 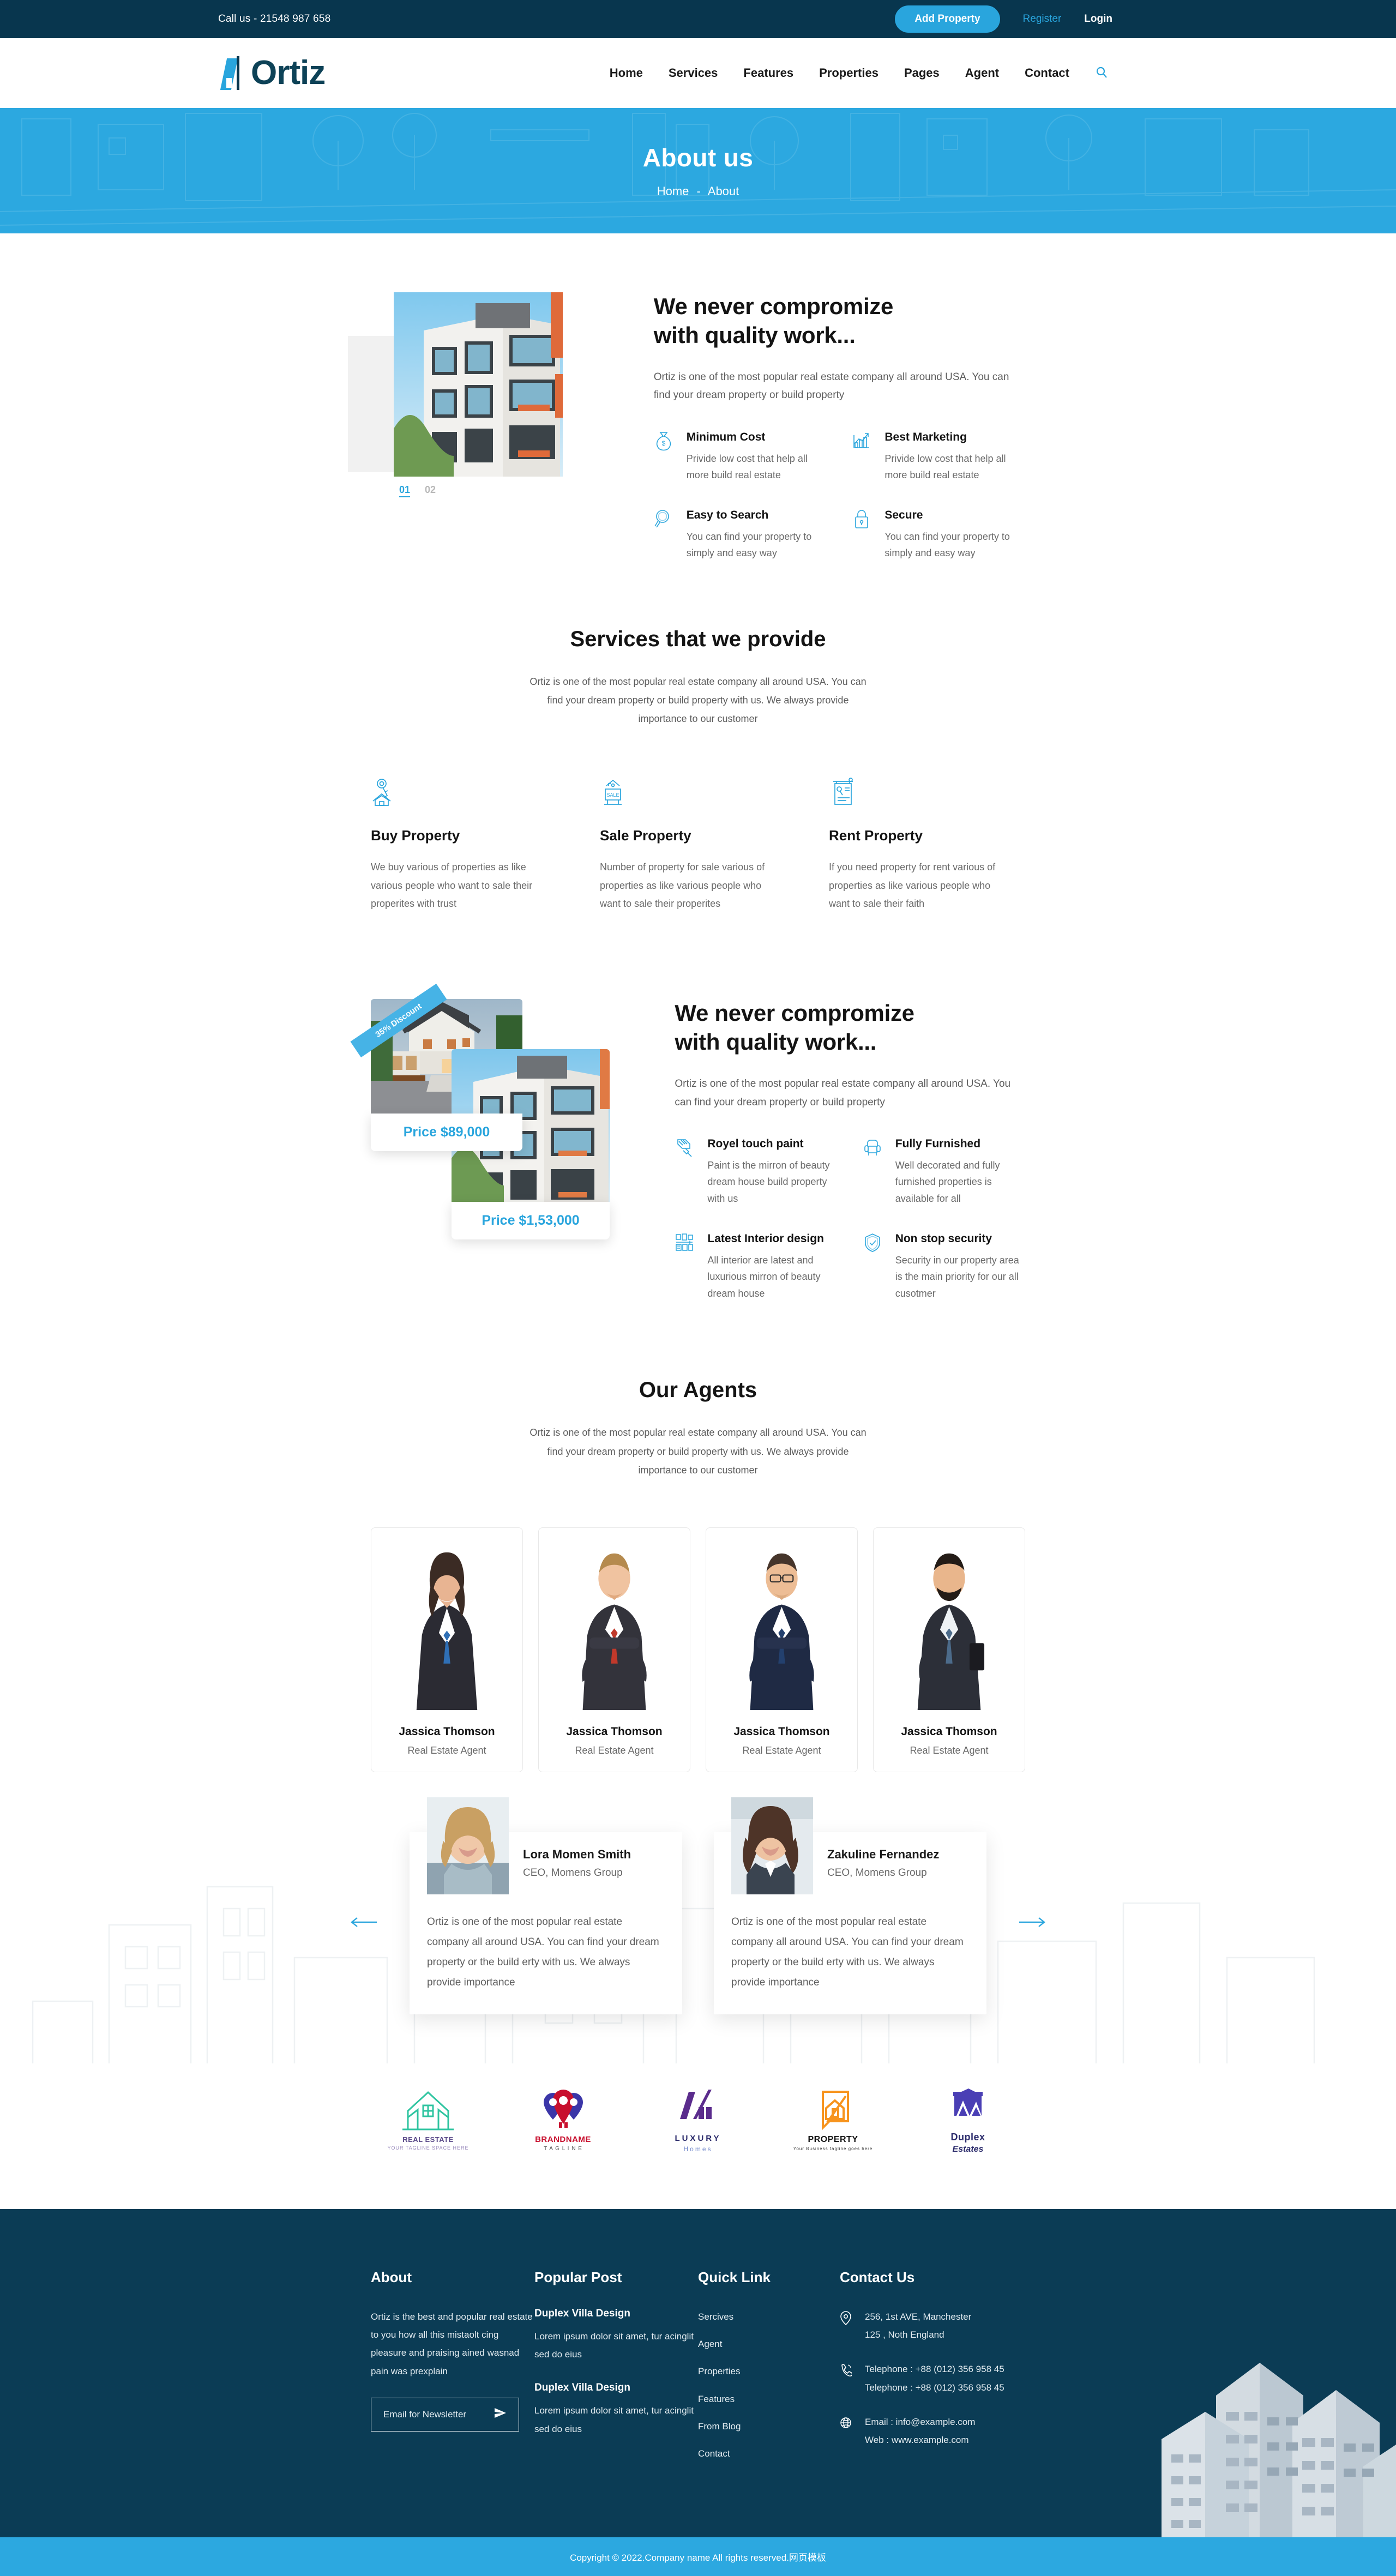 I want to click on register-link: Register, so click(x=1042, y=19).